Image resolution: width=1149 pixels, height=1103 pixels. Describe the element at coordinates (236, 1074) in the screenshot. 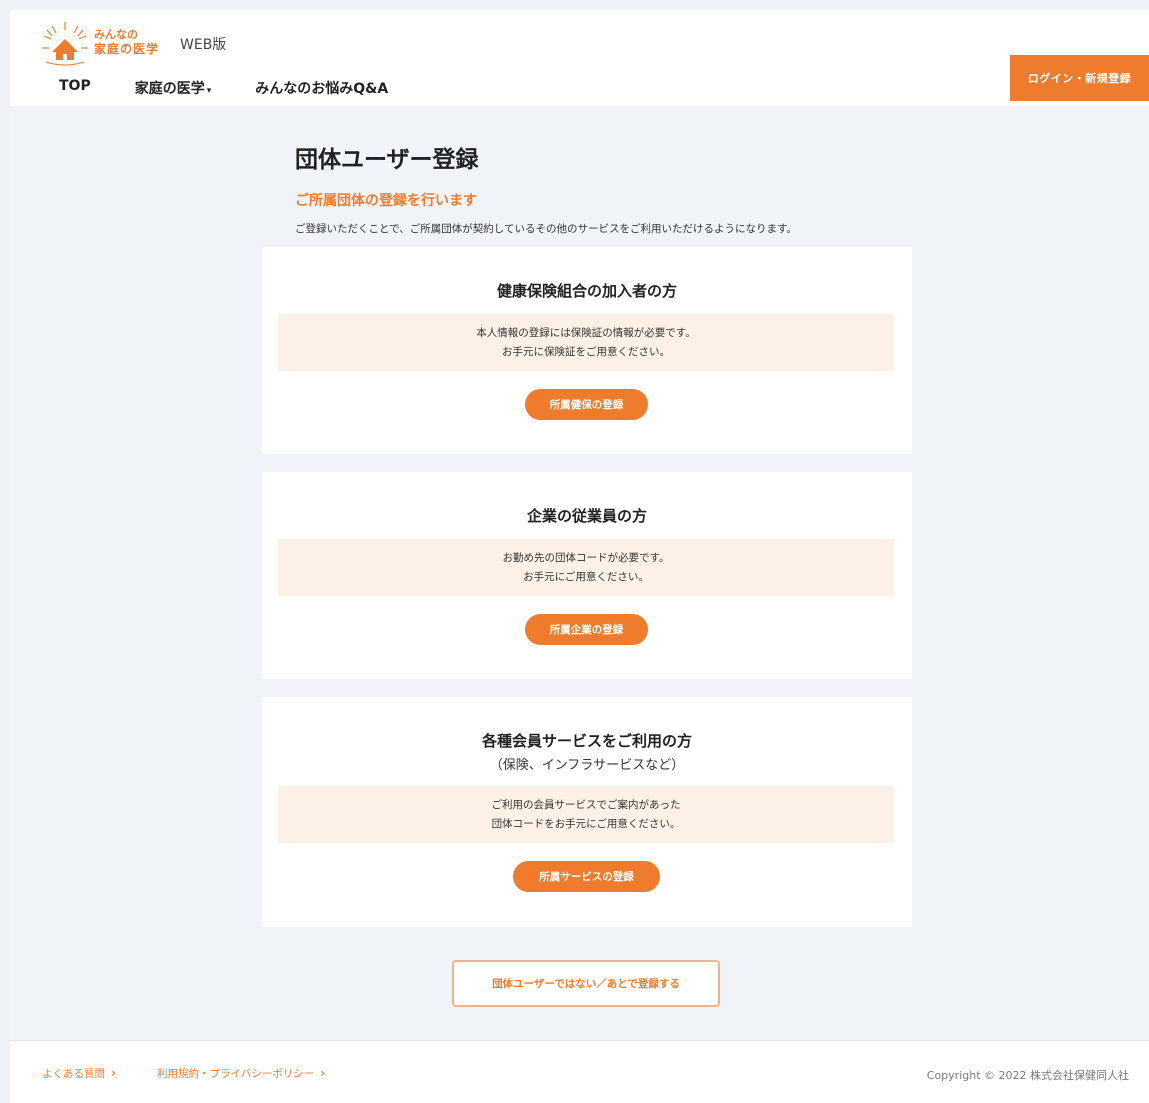

I see `terms-link-label: 利用規約・プライバシーポリシー` at that location.